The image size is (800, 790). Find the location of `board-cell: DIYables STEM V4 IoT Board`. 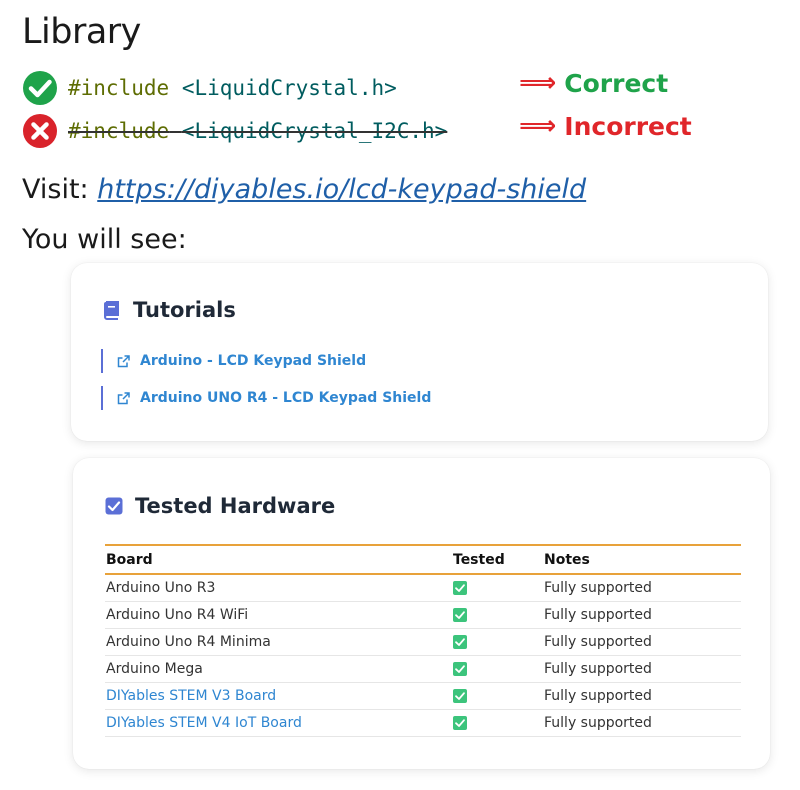

board-cell: DIYables STEM V4 IoT Board is located at coordinates (278, 723).